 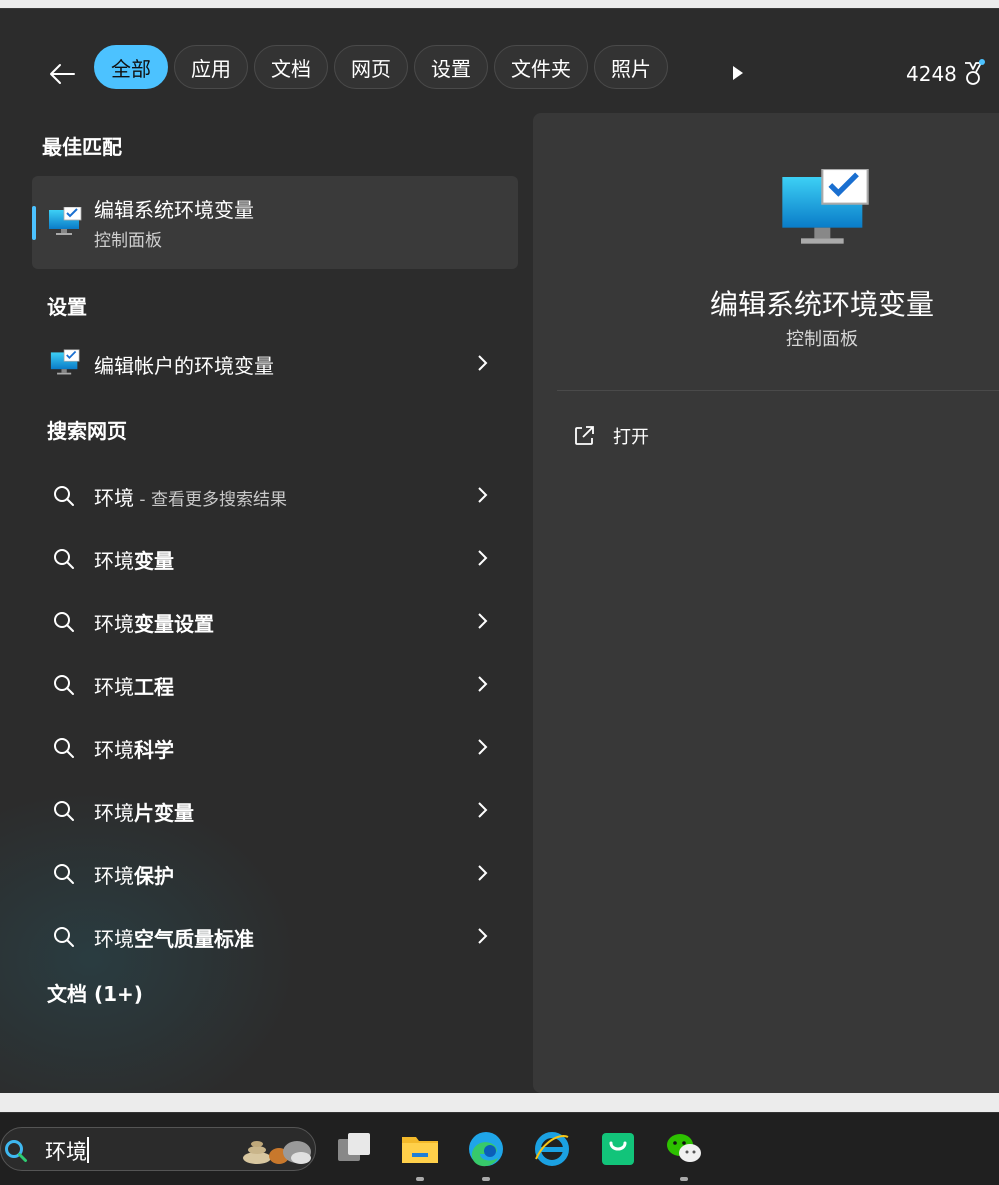 I want to click on back-button, so click(x=62, y=74).